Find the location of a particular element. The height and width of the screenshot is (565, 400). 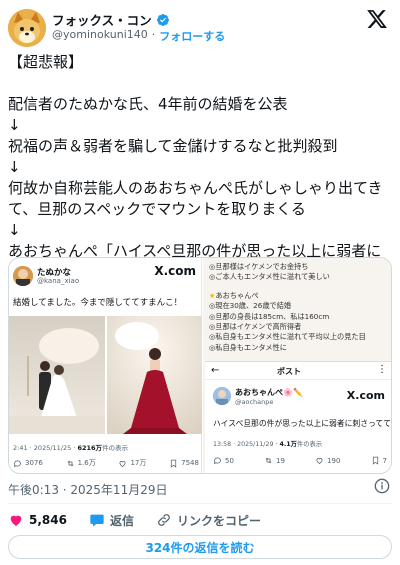

embedded-reply-stat: 3076 is located at coordinates (28, 463).